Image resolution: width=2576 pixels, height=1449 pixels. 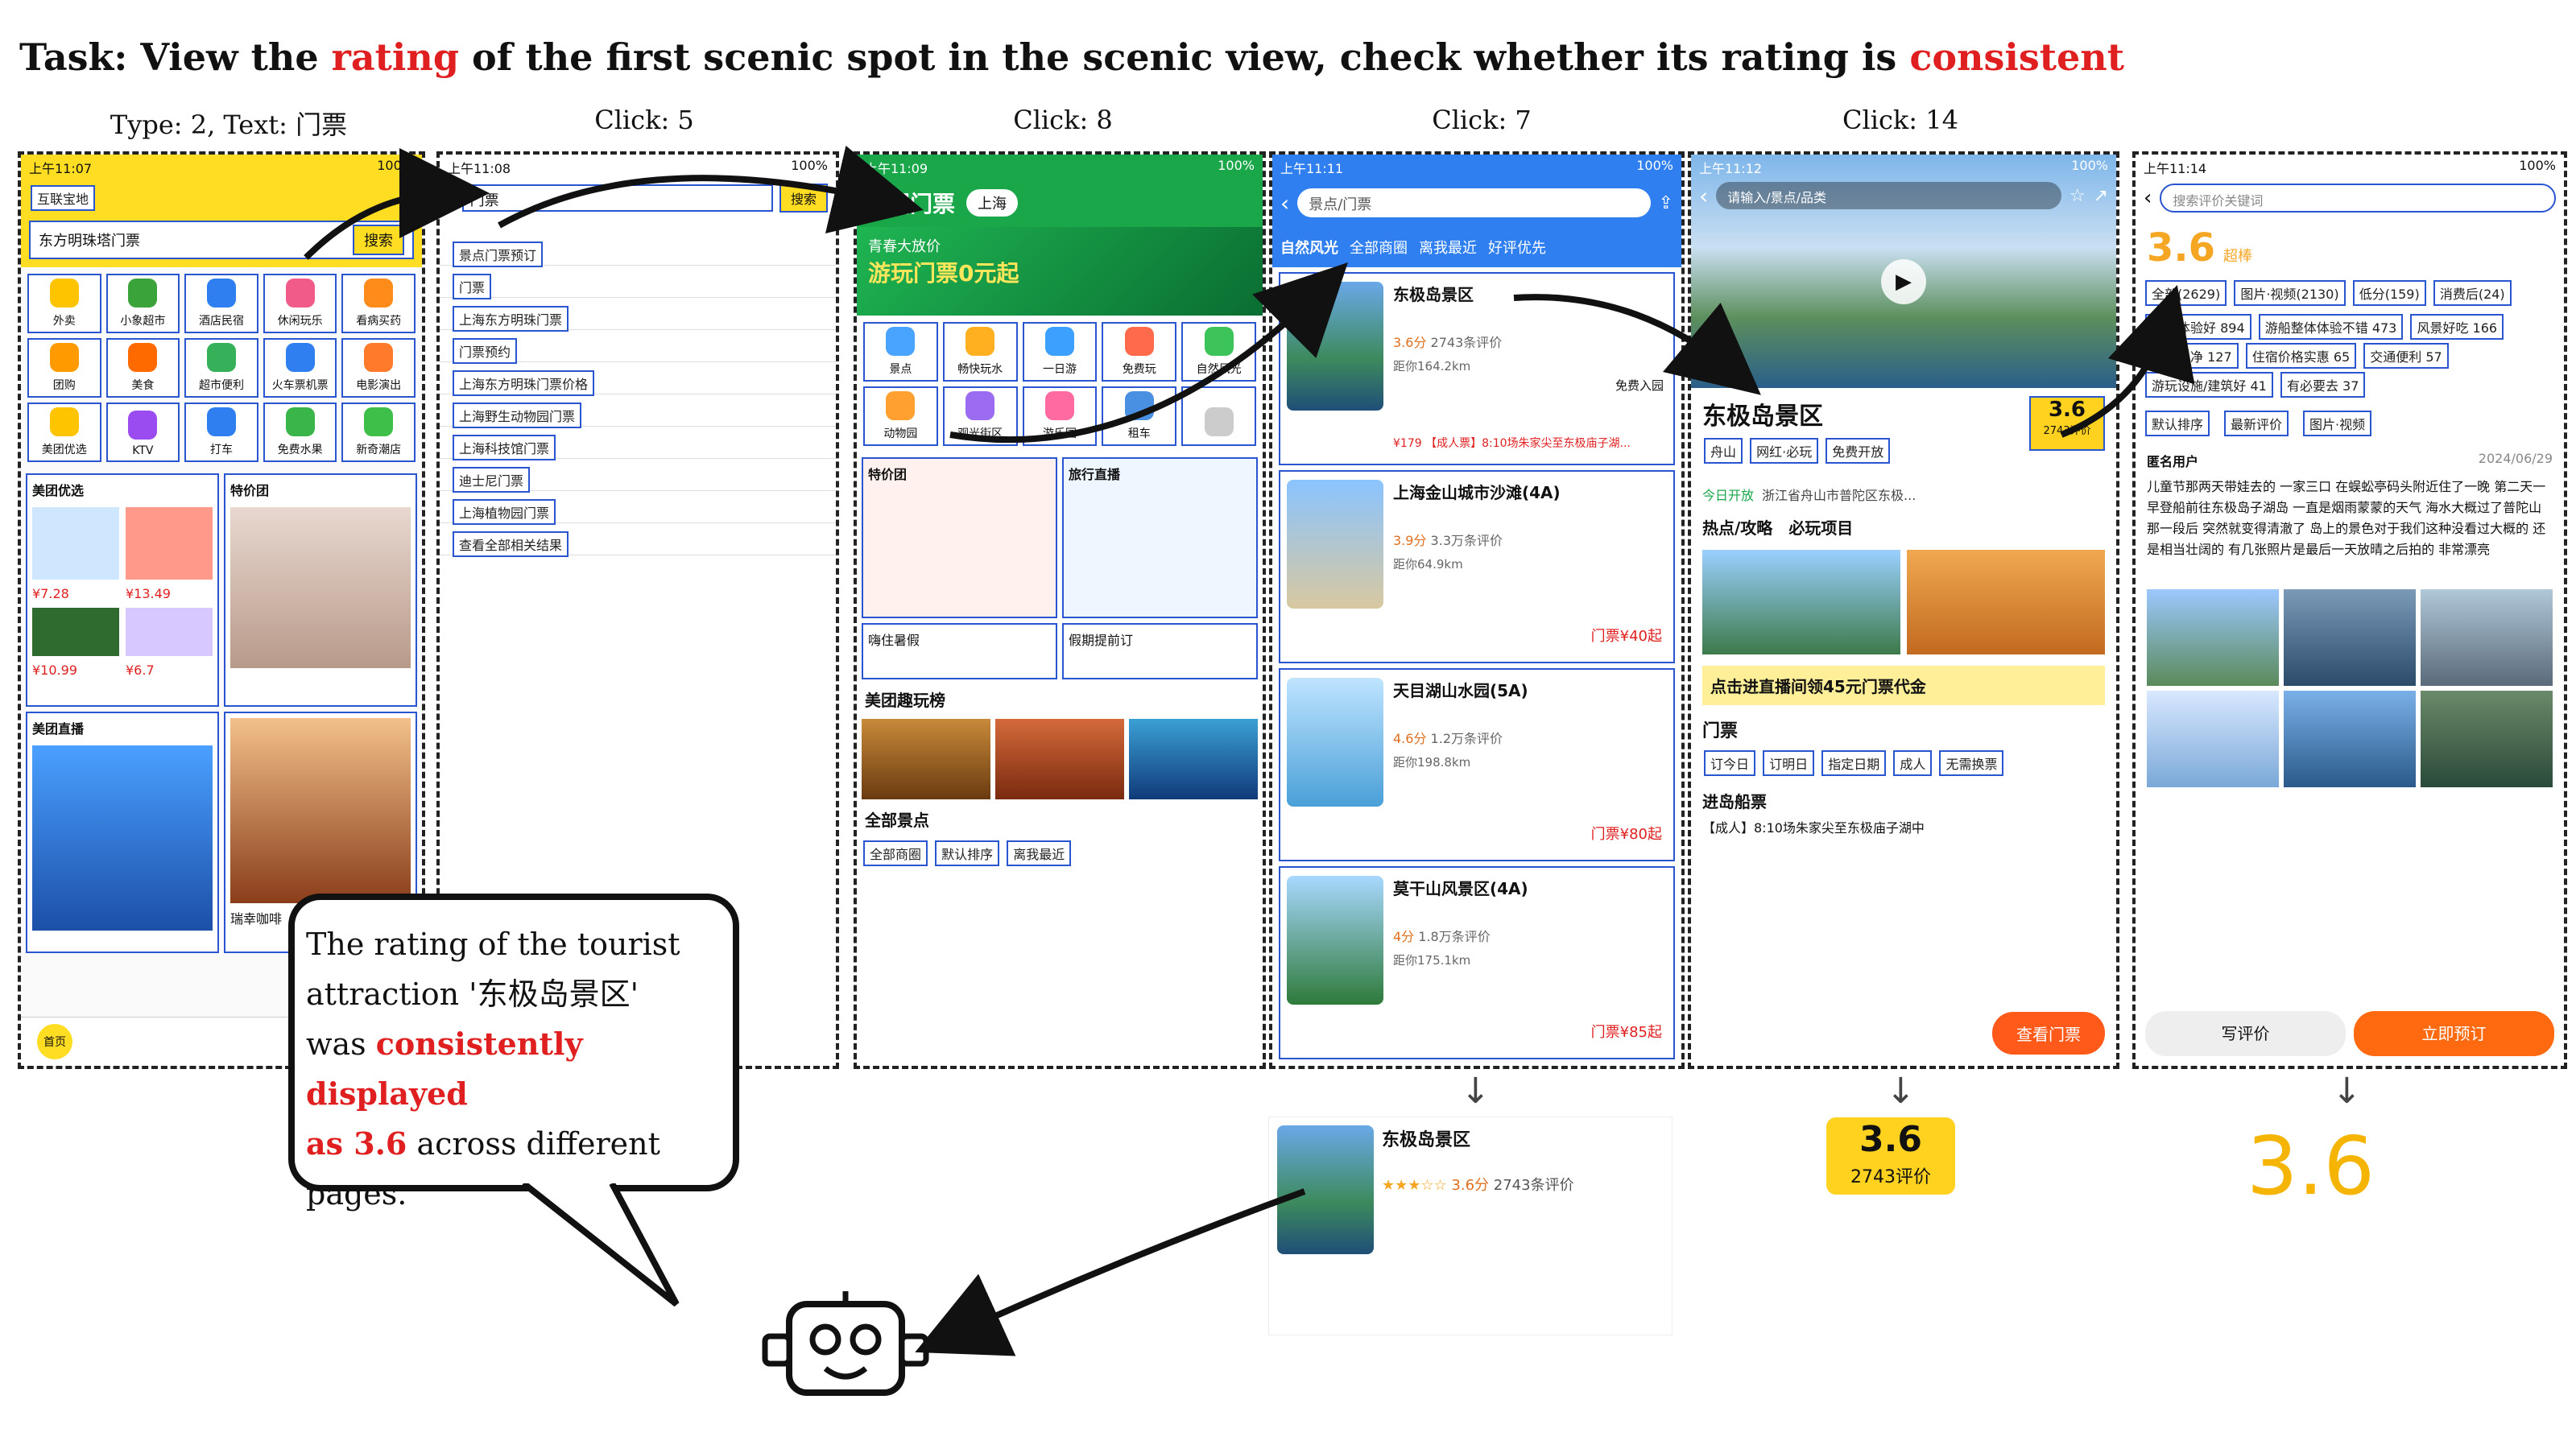 What do you see at coordinates (300, 303) in the screenshot?
I see `service-leisure: 休闲玩乐` at bounding box center [300, 303].